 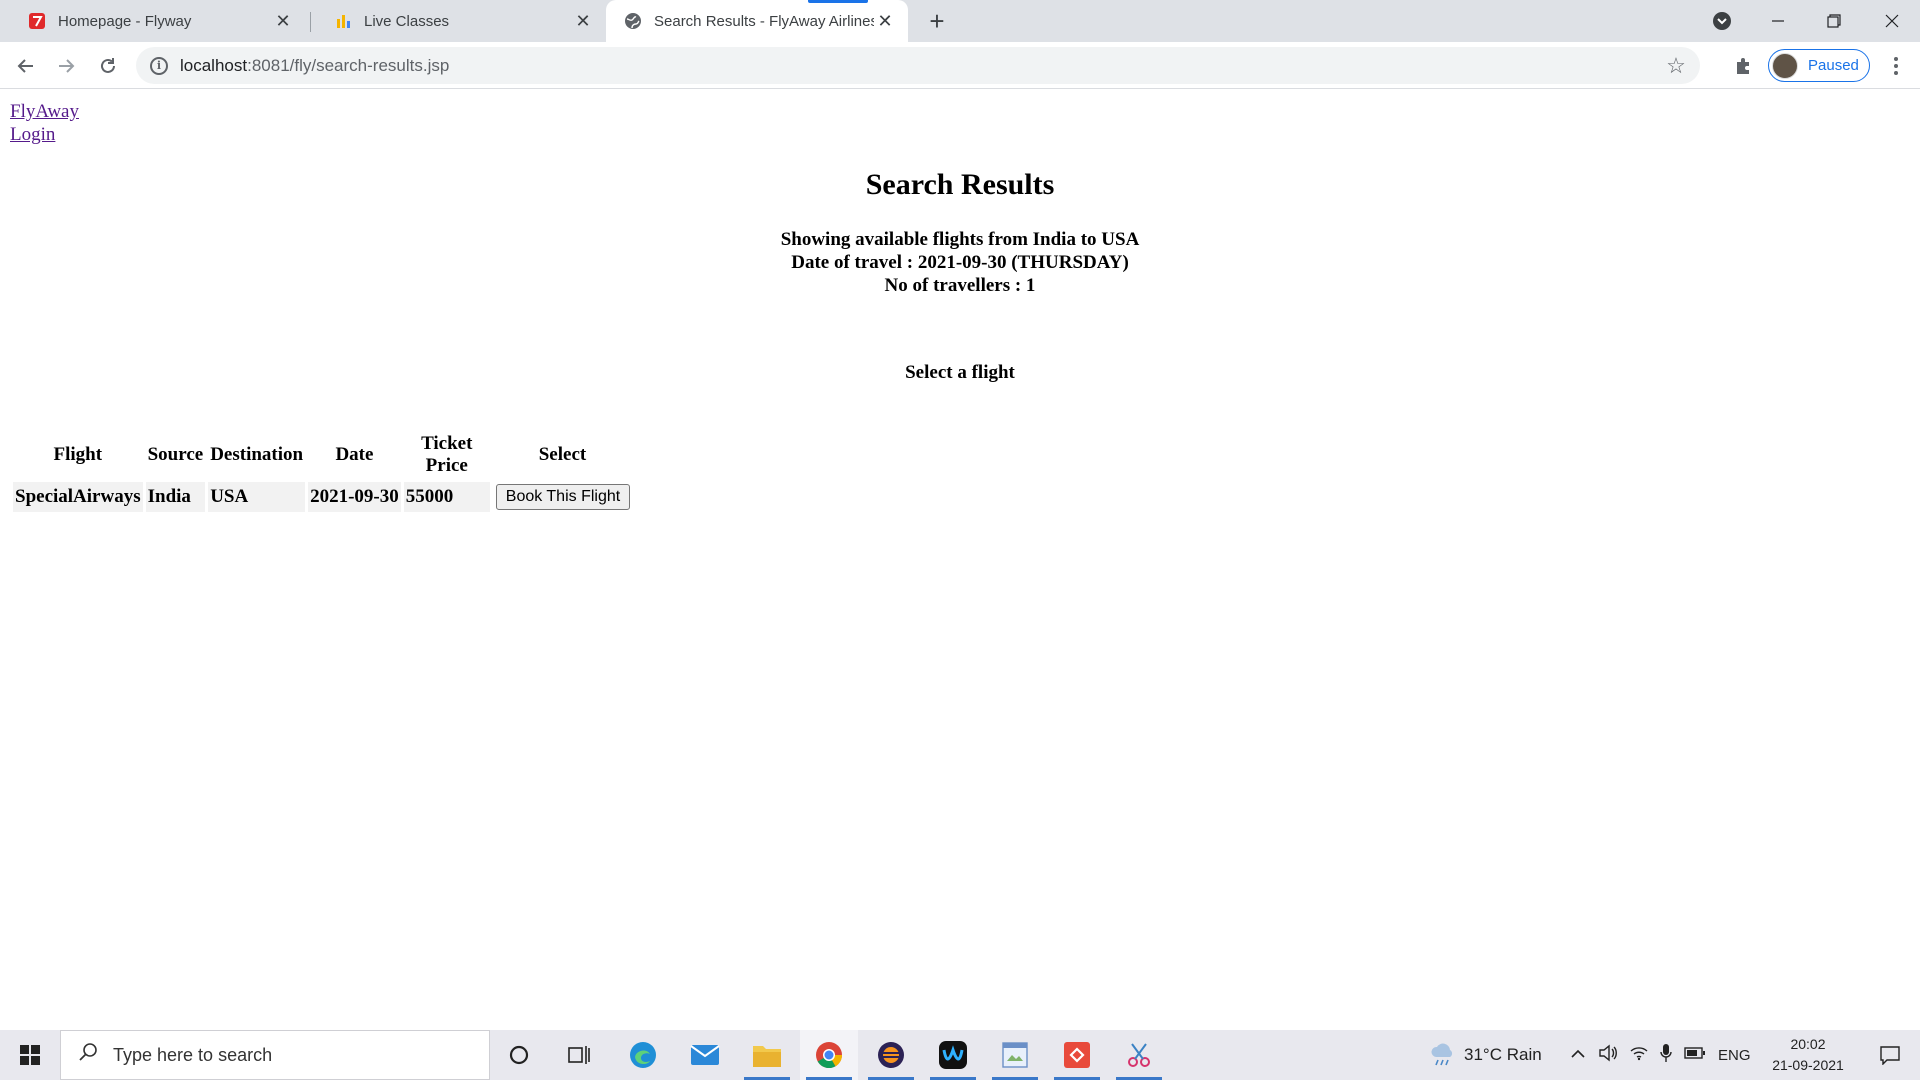 I want to click on url-text: localhost:8081/fly/search-results.jsp, so click(x=920, y=66).